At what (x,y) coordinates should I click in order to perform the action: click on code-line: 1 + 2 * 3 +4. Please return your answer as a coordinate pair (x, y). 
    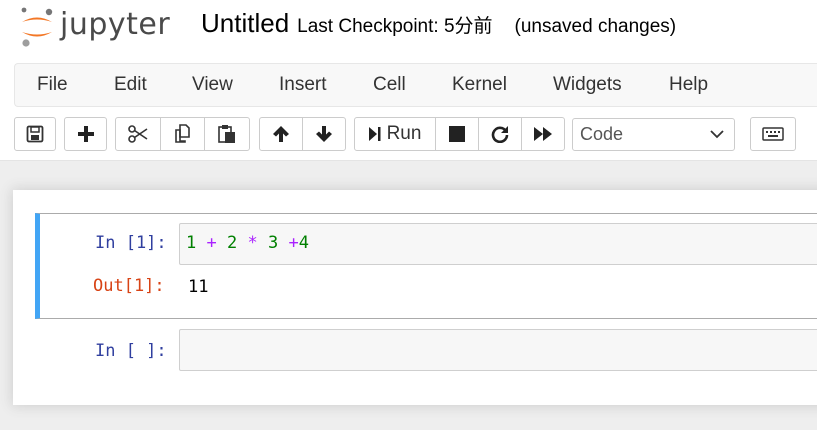
    Looking at the image, I should click on (247, 243).